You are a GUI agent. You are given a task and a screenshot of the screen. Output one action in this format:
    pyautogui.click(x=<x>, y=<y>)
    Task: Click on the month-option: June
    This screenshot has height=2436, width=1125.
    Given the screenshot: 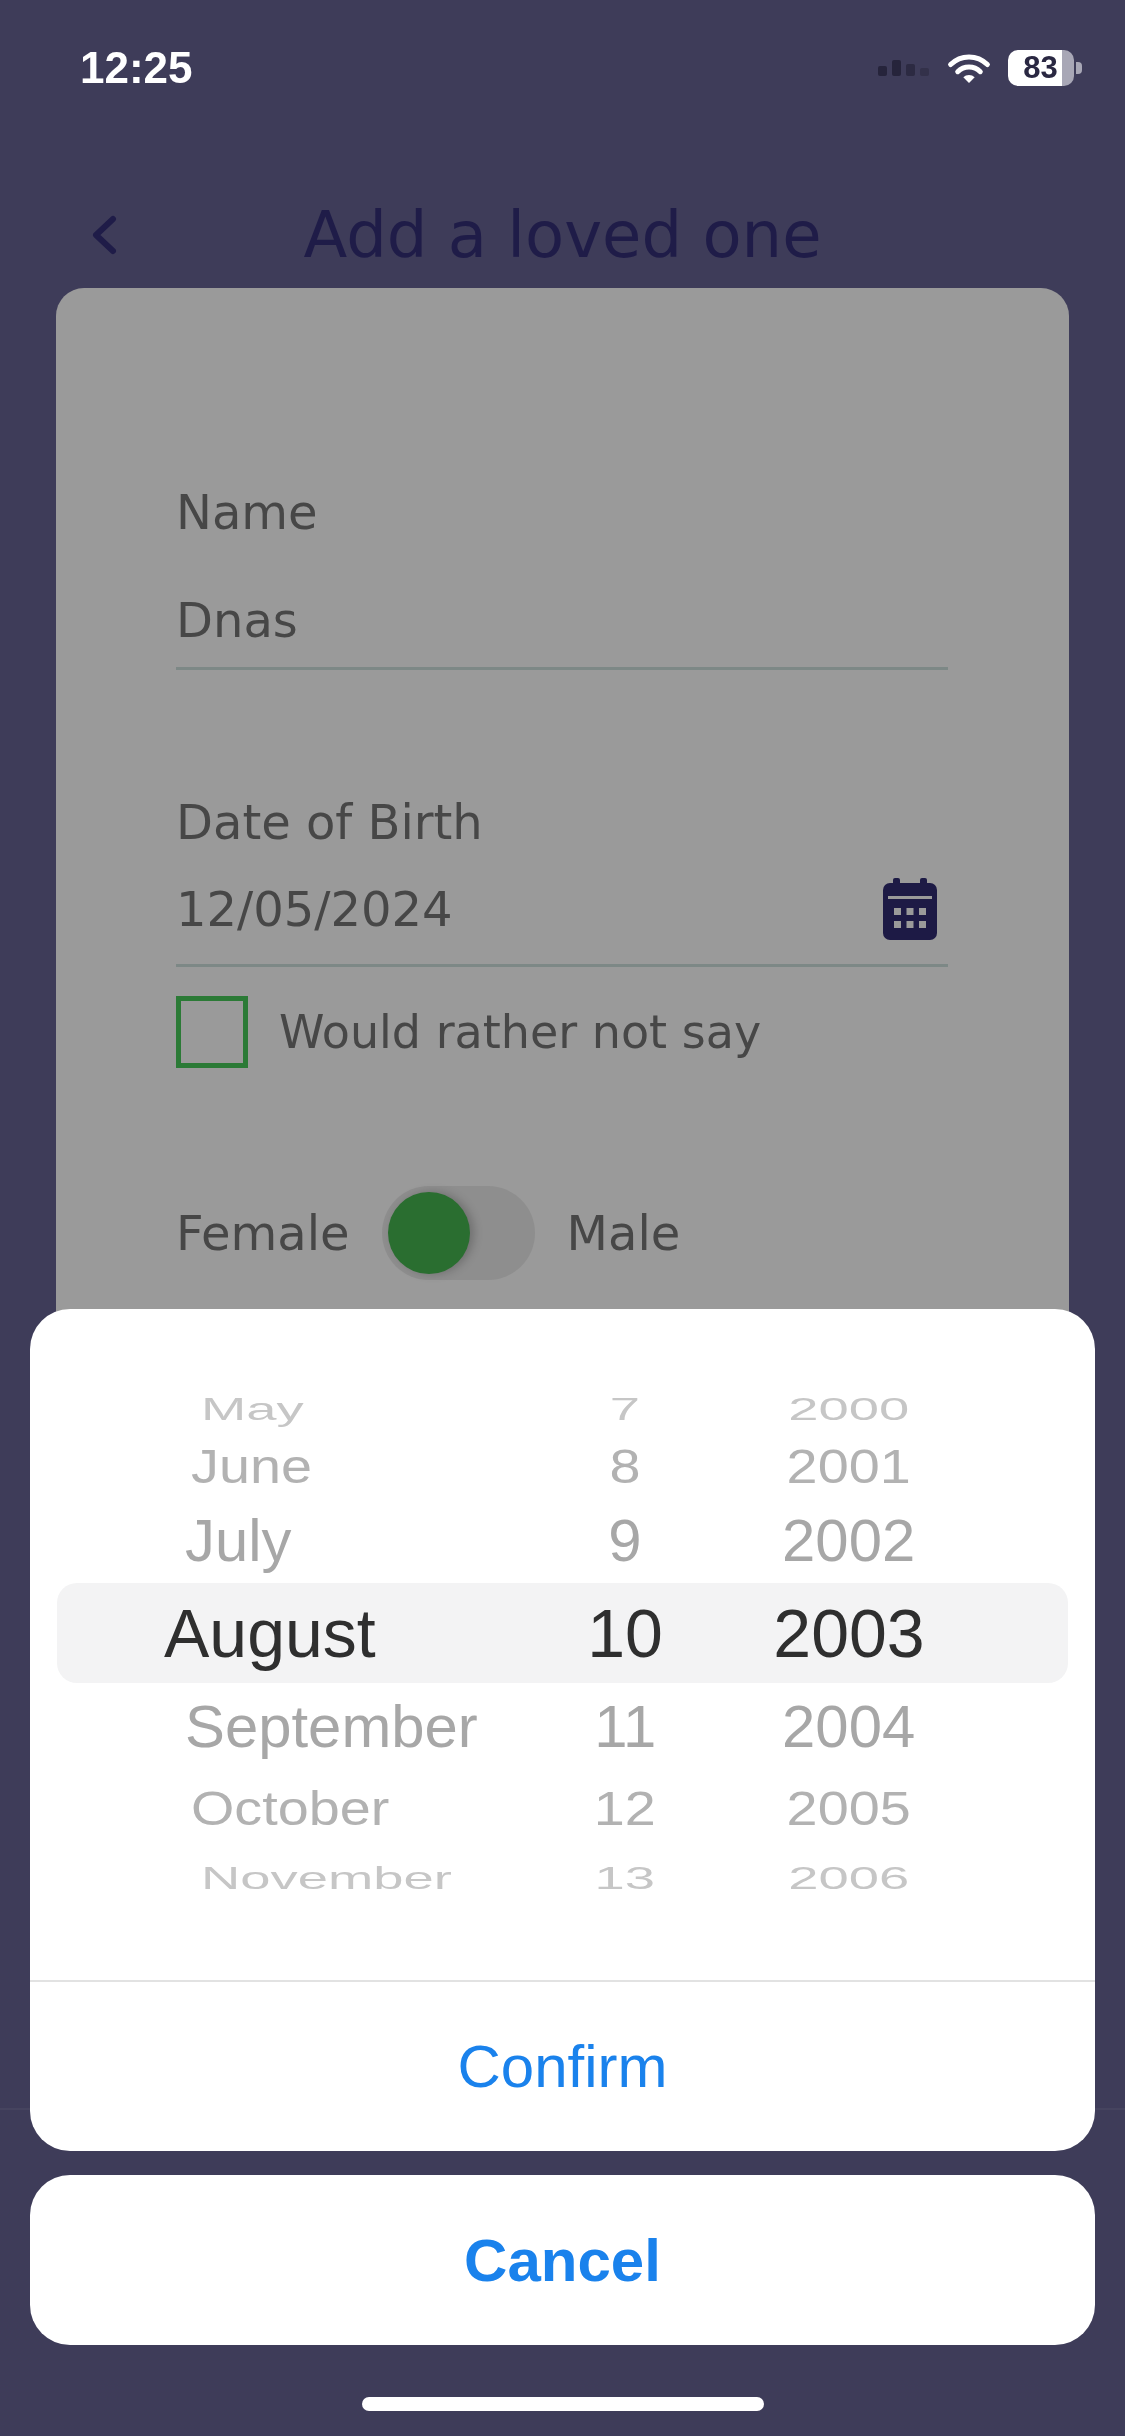 What is the action you would take?
    pyautogui.click(x=251, y=1466)
    